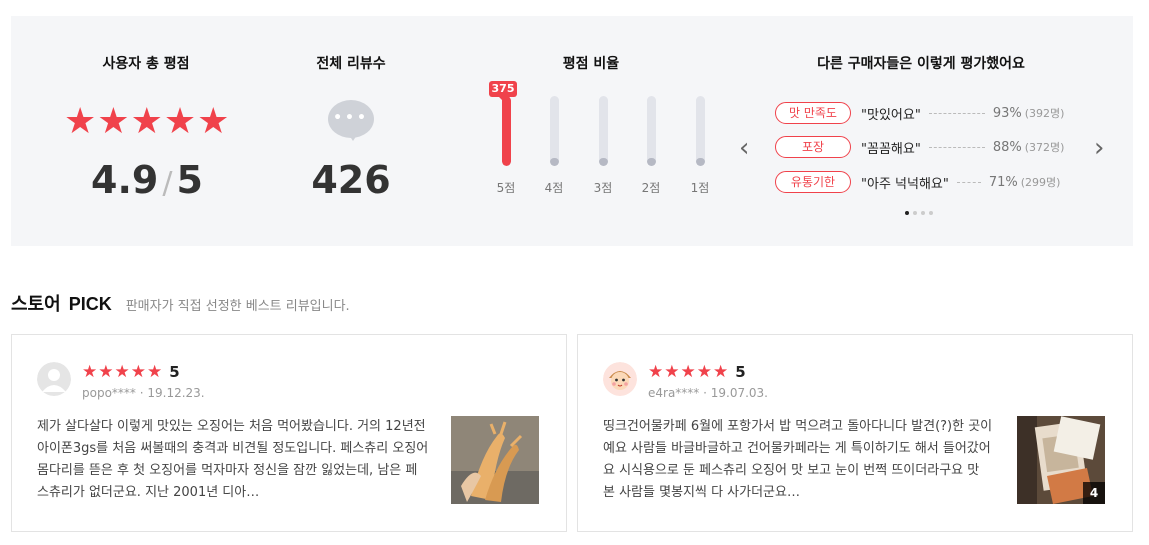 Image resolution: width=1149 pixels, height=545 pixels. What do you see at coordinates (143, 393) in the screenshot?
I see `review-meta: popo**** · 19.12.23.` at bounding box center [143, 393].